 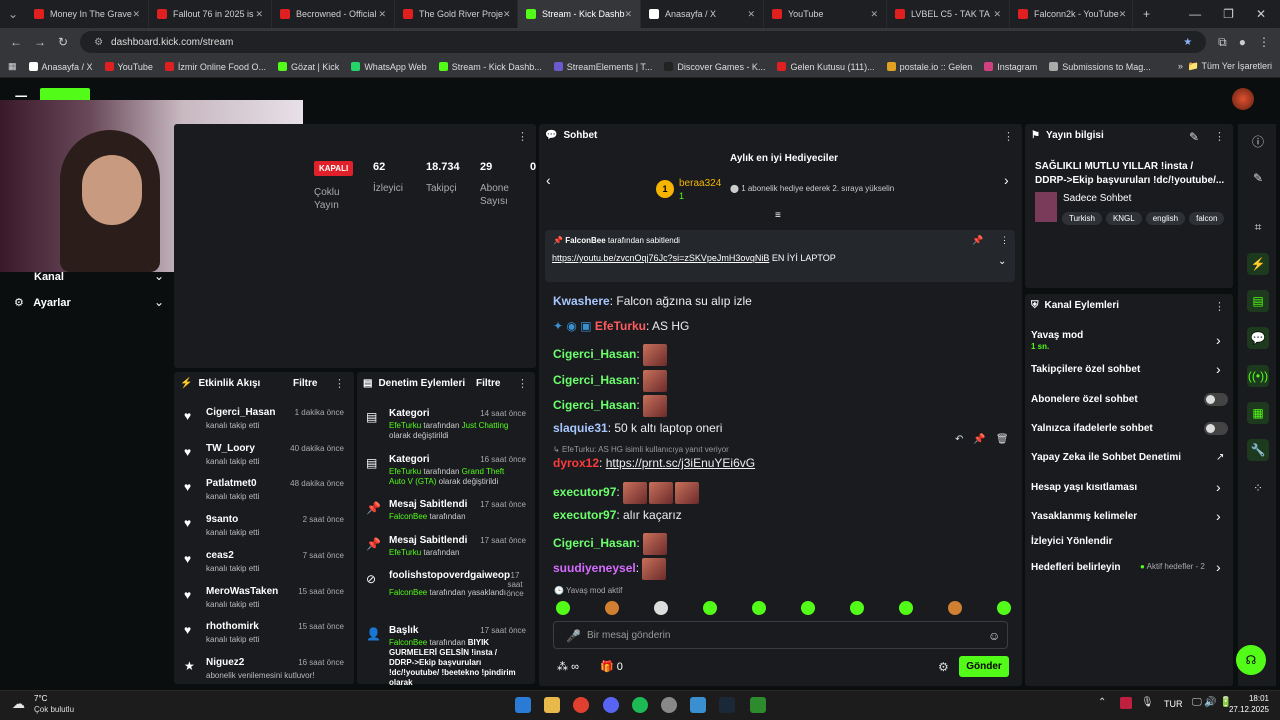 What do you see at coordinates (488, 383) in the screenshot?
I see `moderation-filter-button: Filtre` at bounding box center [488, 383].